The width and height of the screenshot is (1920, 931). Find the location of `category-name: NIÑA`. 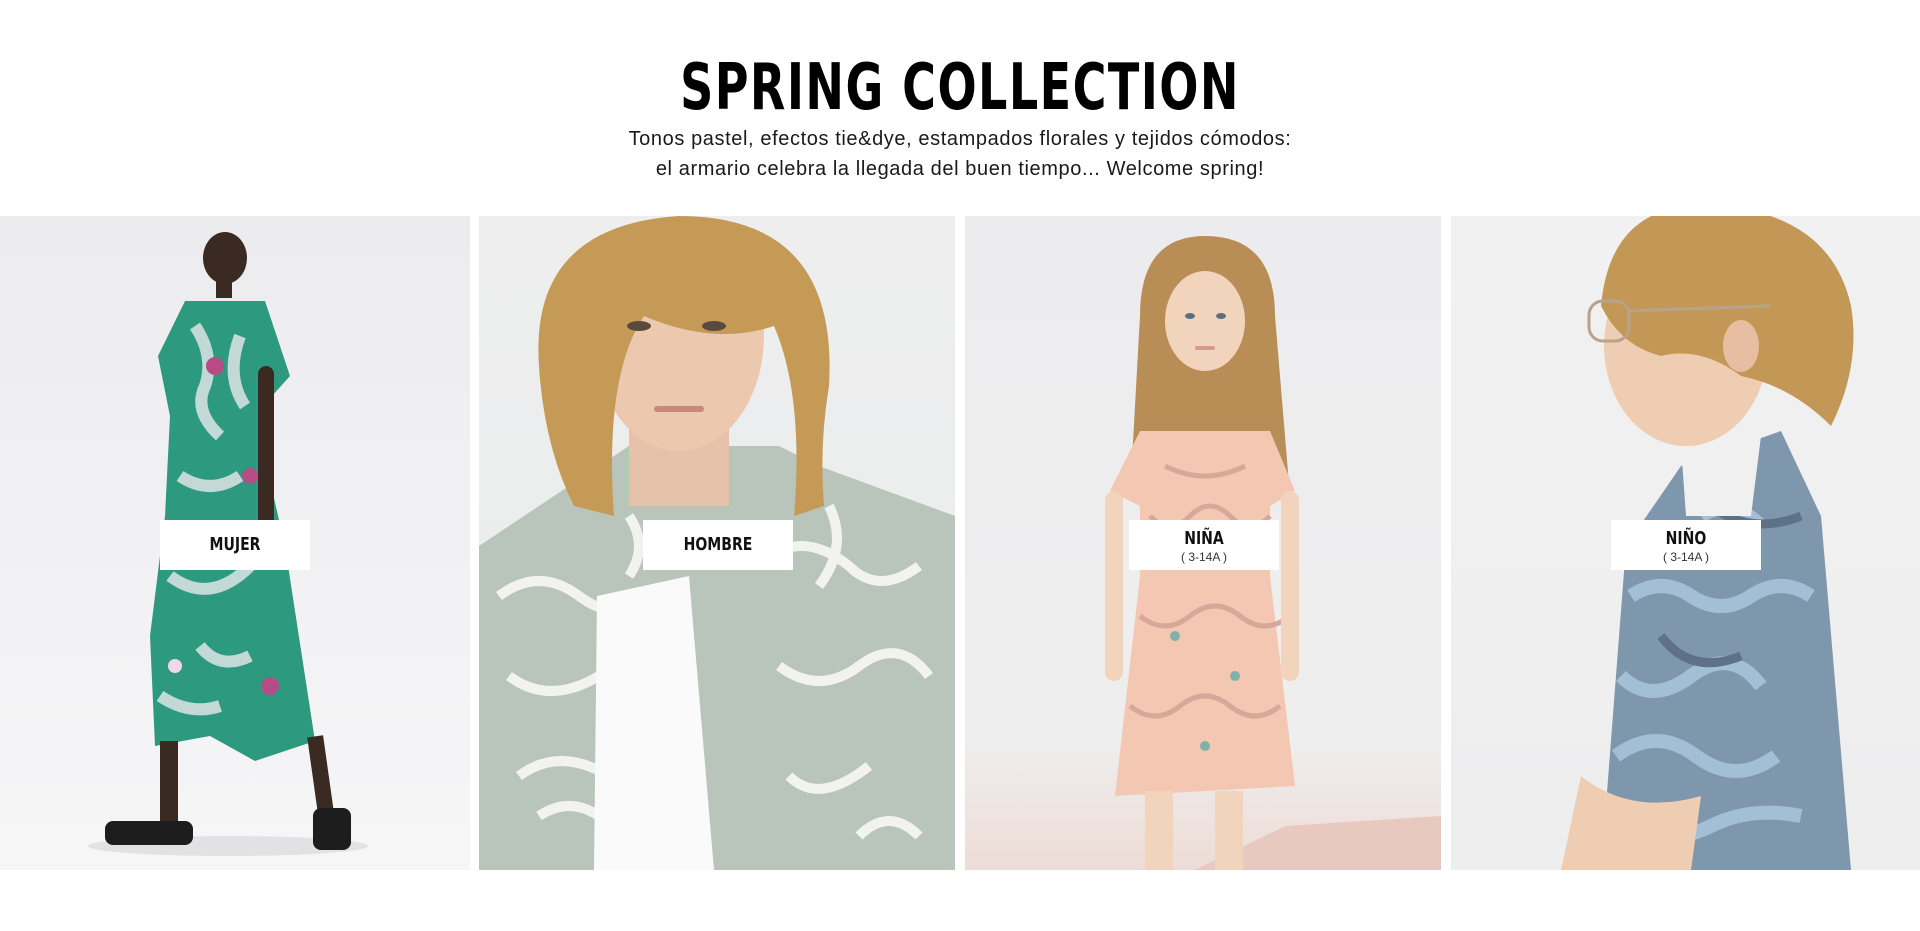

category-name: NIÑA is located at coordinates (1204, 538).